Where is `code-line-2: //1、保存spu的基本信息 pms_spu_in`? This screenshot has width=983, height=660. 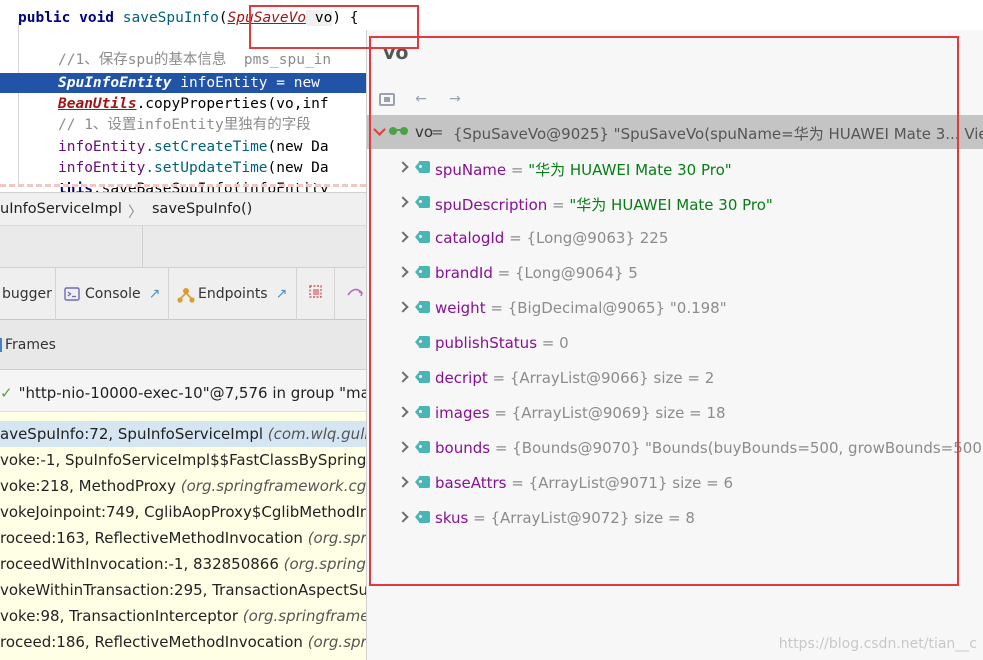
code-line-2: //1、保存spu的基本信息 pms_spu_in is located at coordinates (194, 60).